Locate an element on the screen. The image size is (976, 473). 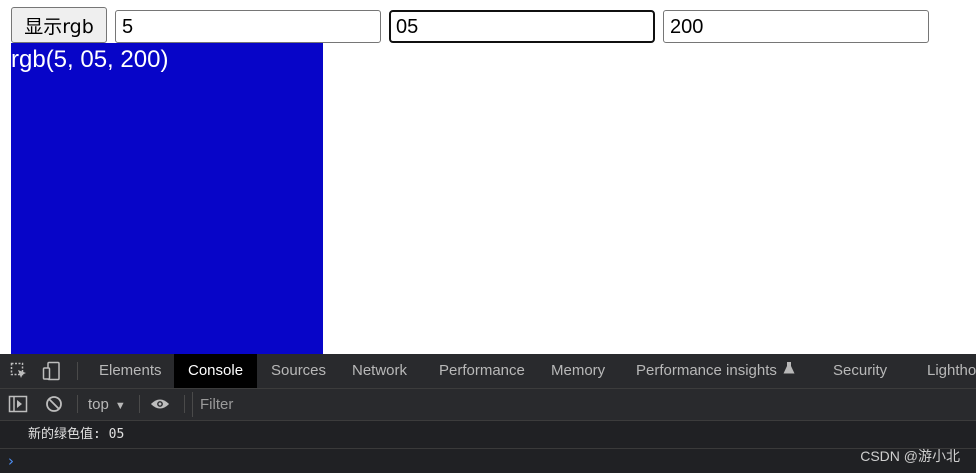
eye-icon is located at coordinates (160, 404).